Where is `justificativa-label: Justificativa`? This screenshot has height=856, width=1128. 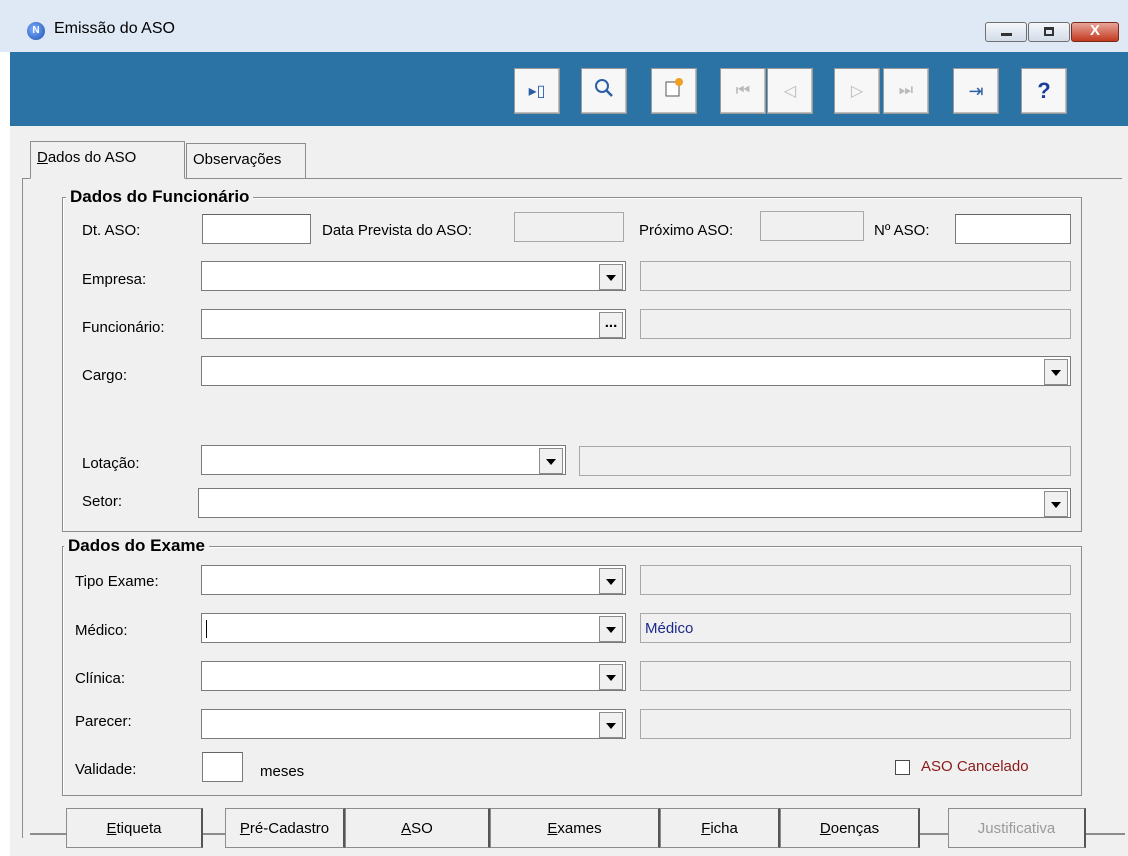
justificativa-label: Justificativa is located at coordinates (1016, 828).